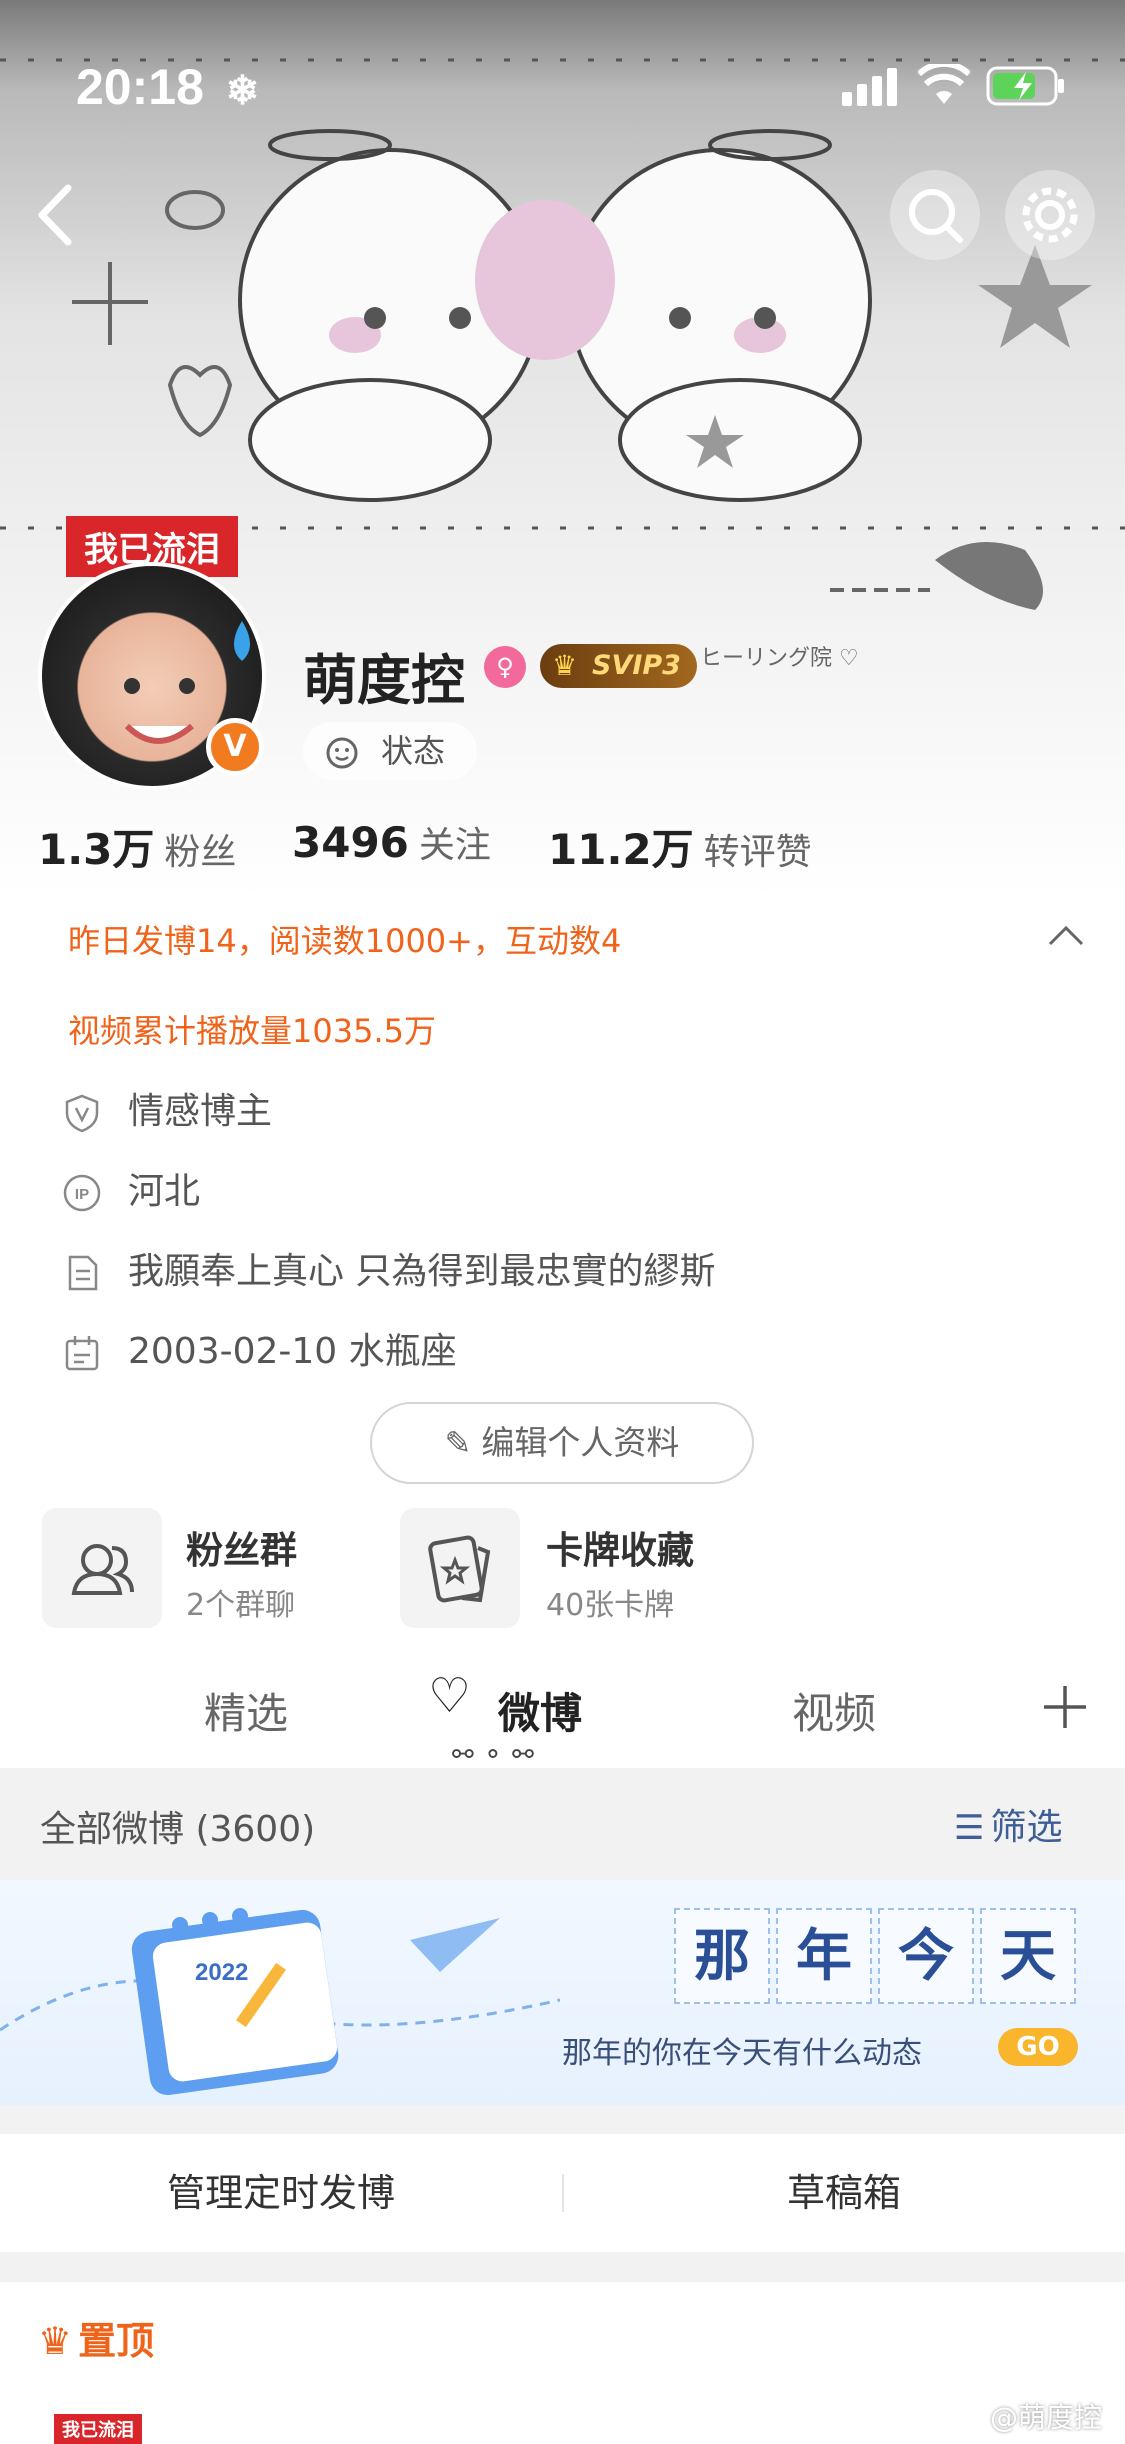 The height and width of the screenshot is (2444, 1125). Describe the element at coordinates (610, 1605) in the screenshot. I see `card-collection-subtitle: 40张卡牌` at that location.